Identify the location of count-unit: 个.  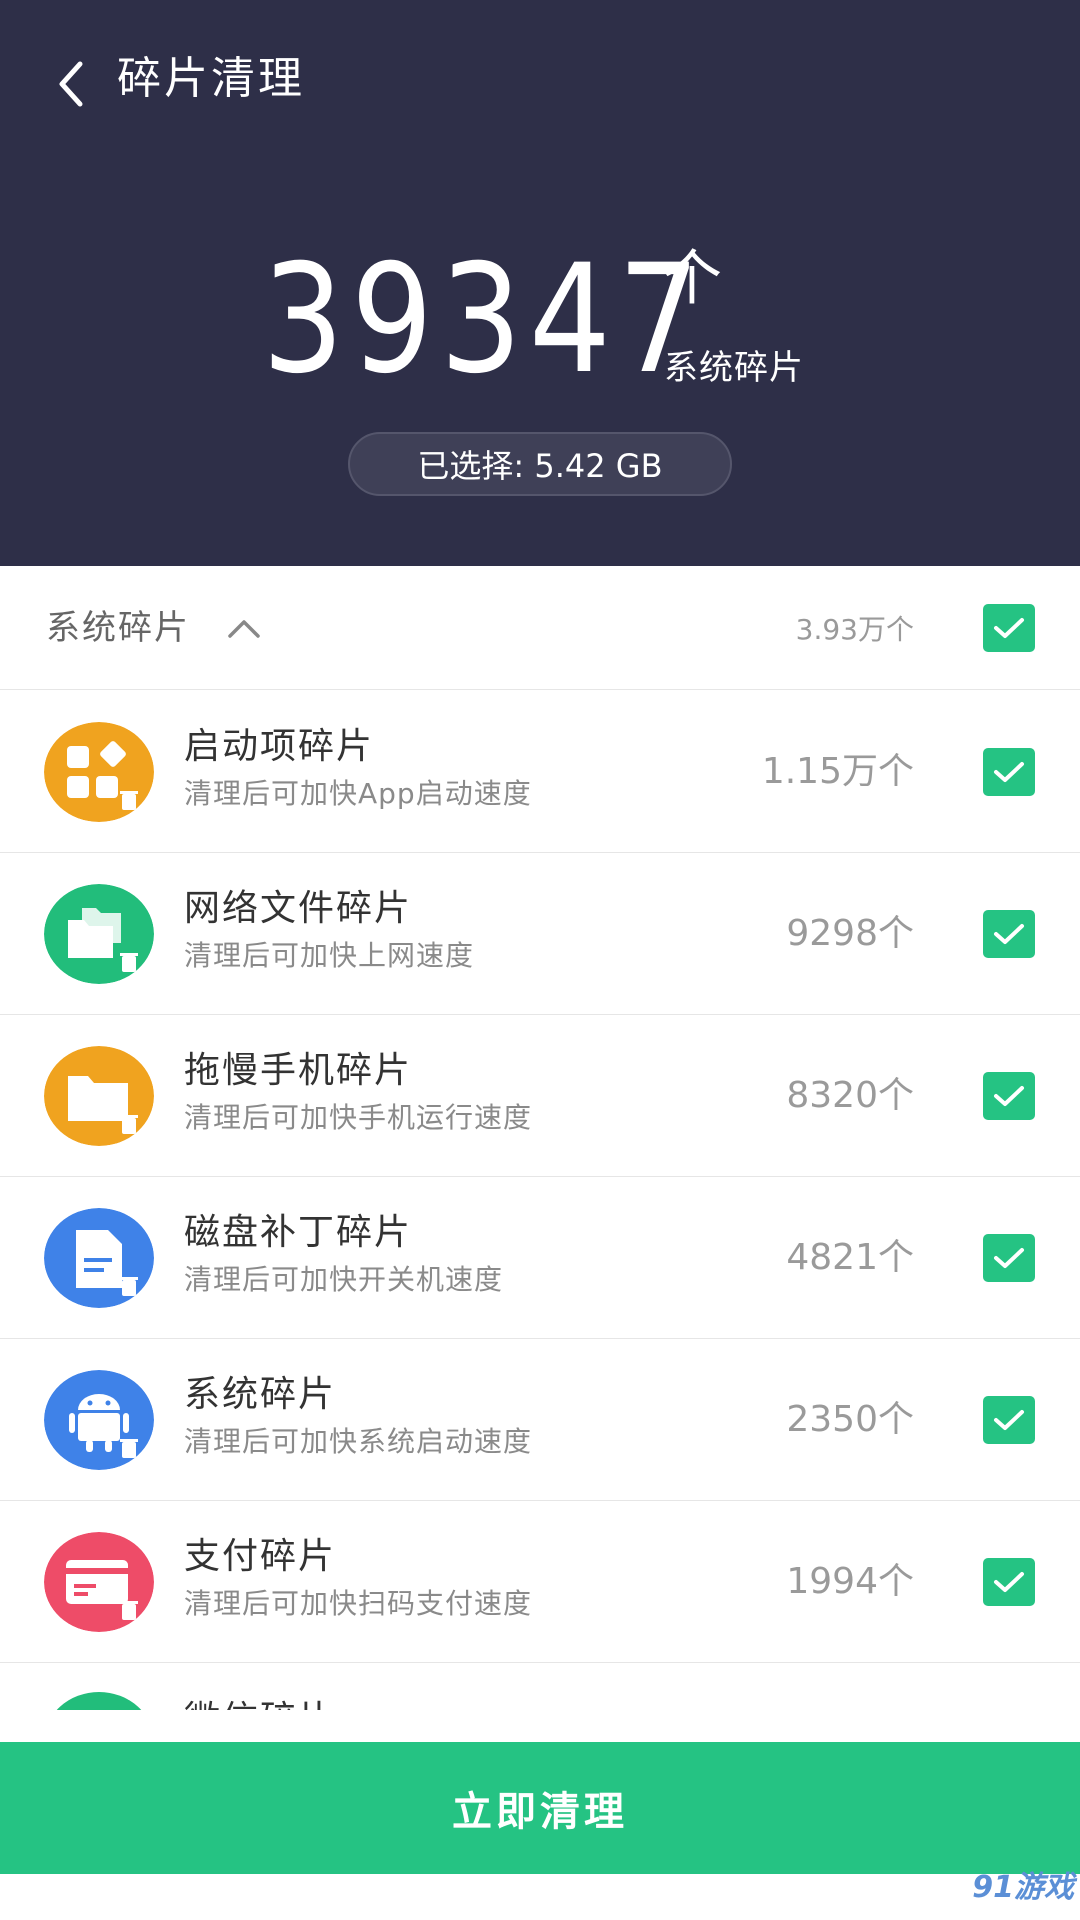
(692, 279).